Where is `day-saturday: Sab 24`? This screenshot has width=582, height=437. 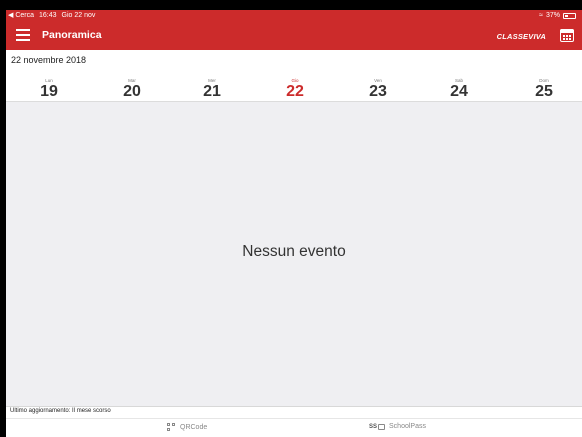
day-saturday: Sab 24 is located at coordinates (459, 89).